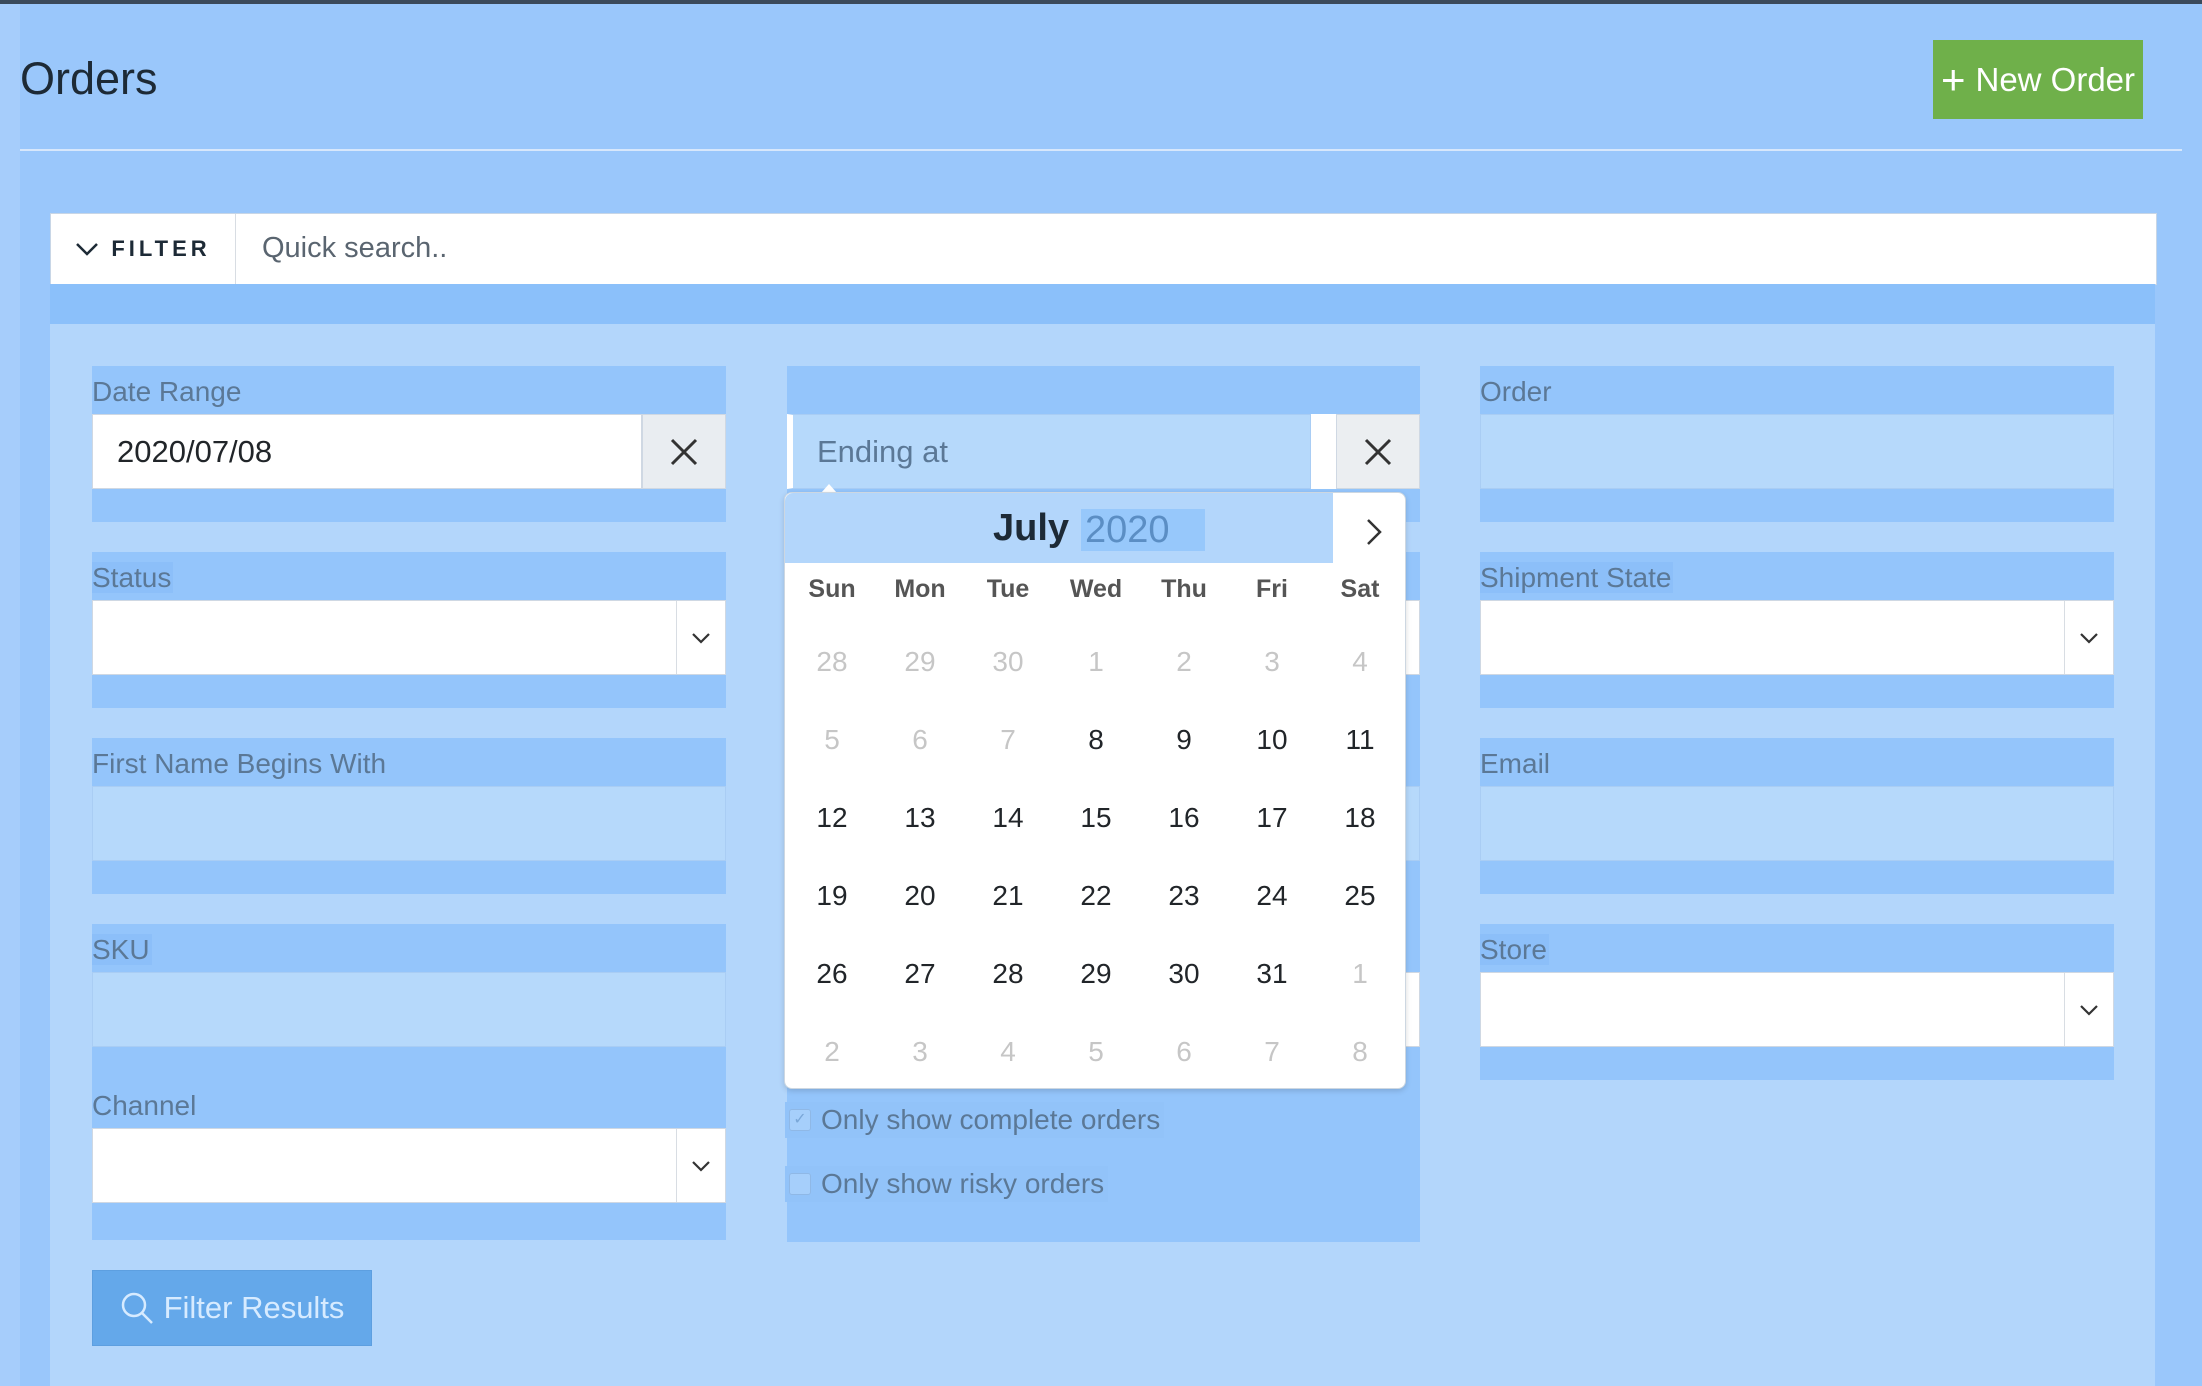 The image size is (2202, 1386). I want to click on calendar-day: 25, so click(1360, 896).